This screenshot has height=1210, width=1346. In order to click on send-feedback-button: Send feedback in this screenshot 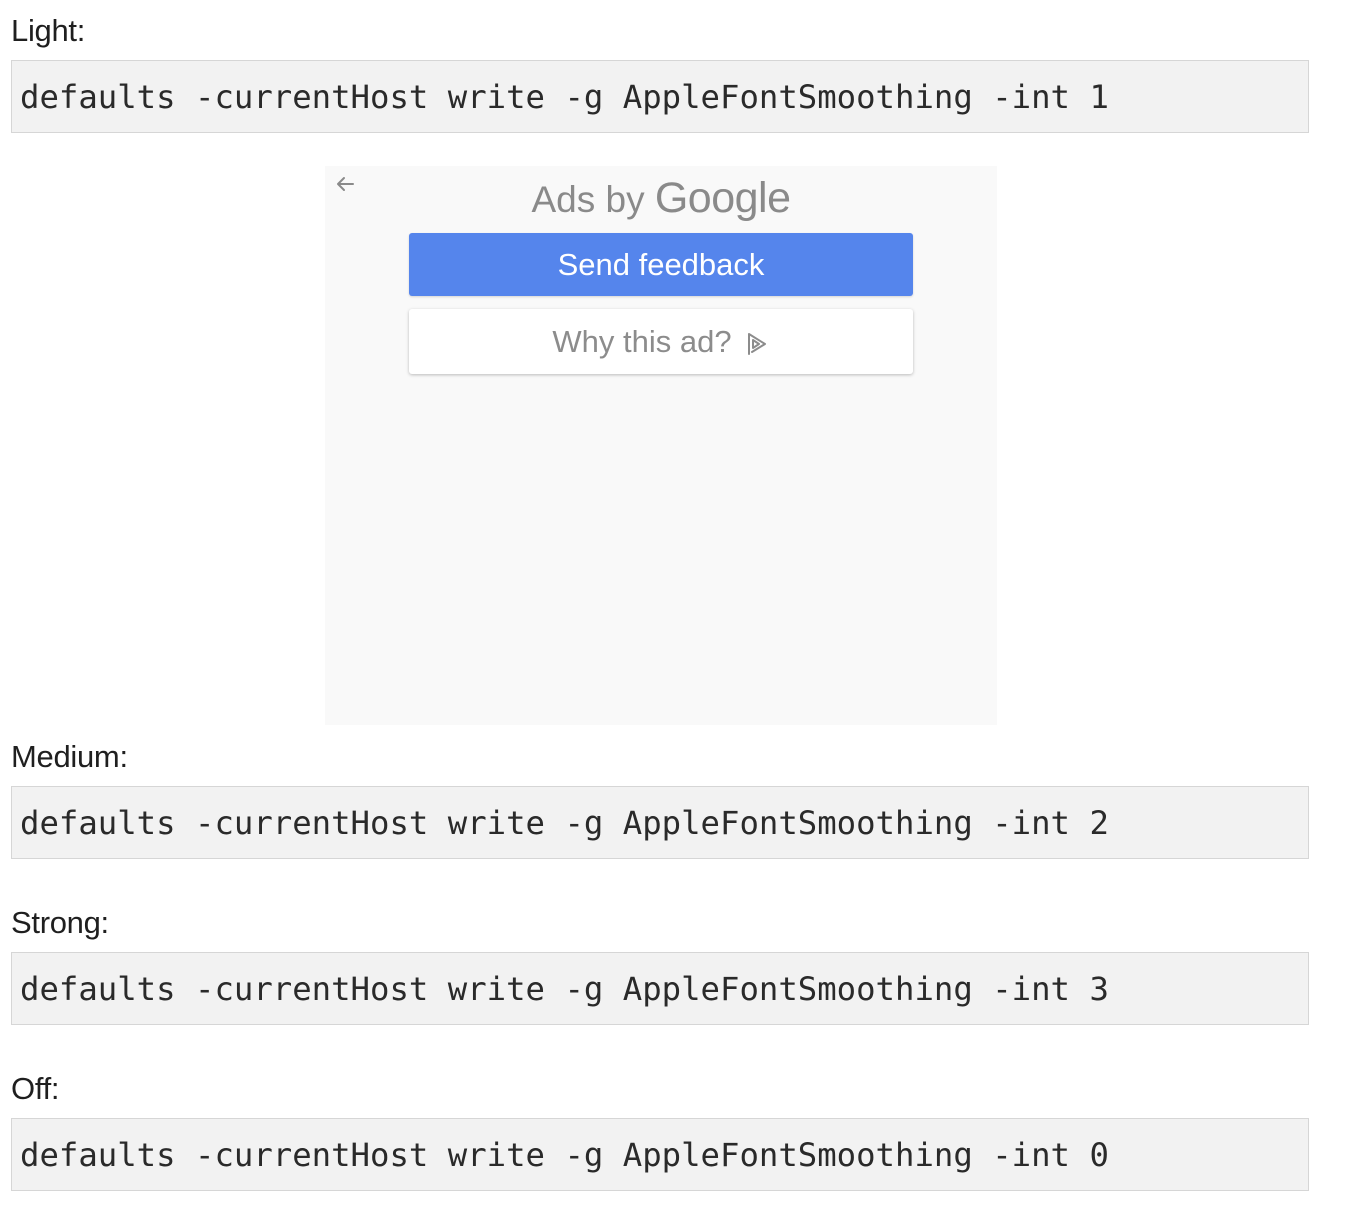, I will do `click(661, 264)`.